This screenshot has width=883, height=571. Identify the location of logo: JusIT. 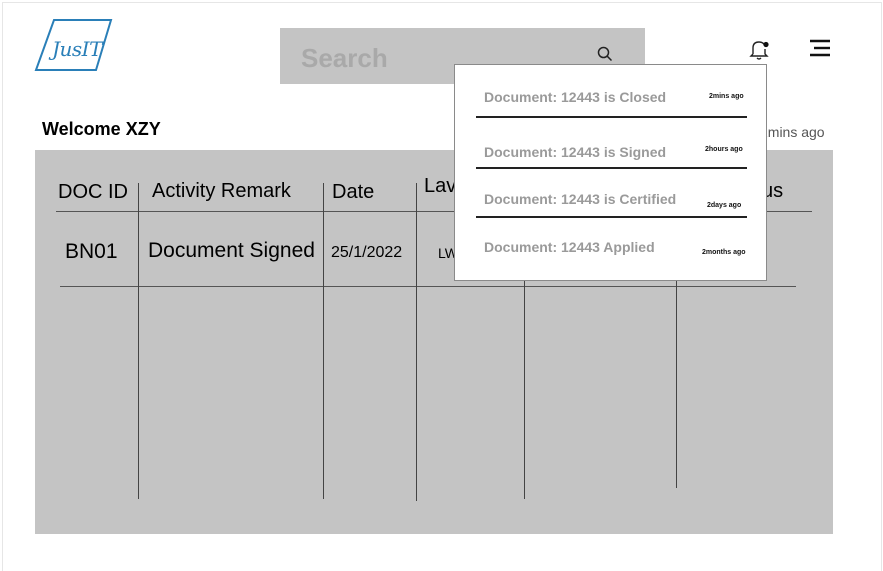
(74, 46).